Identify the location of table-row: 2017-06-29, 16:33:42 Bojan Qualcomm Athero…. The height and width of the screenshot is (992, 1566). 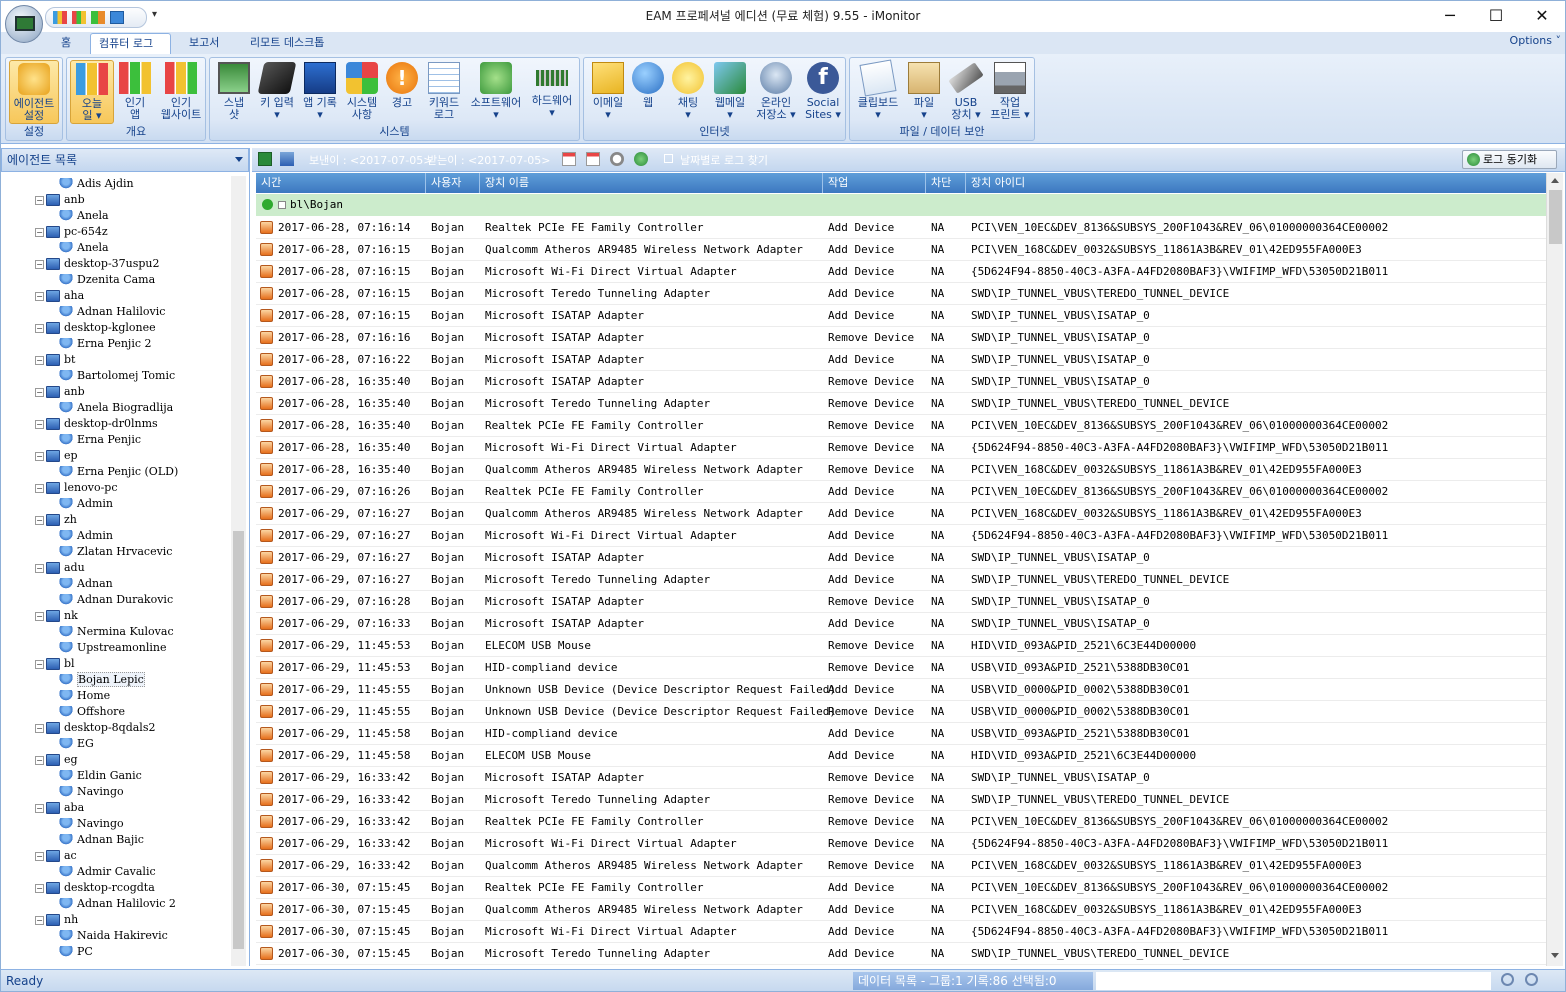
(901, 866).